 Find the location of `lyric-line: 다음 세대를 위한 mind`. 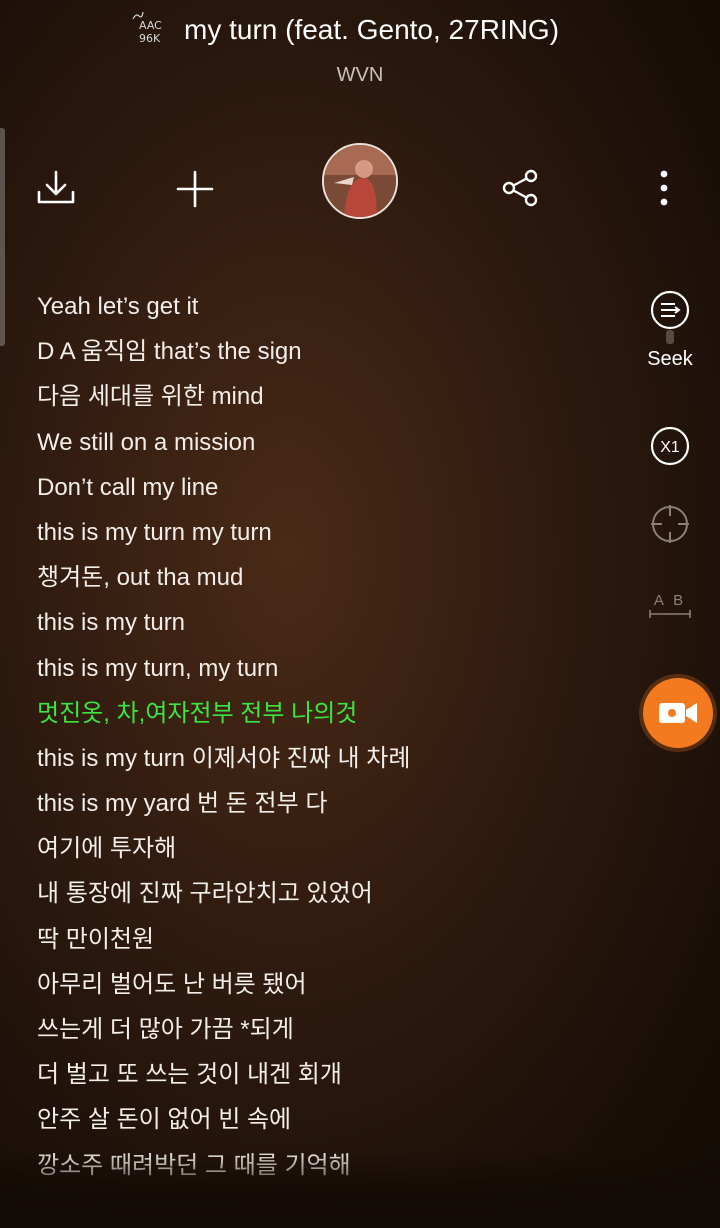

lyric-line: 다음 세대를 위한 mind is located at coordinates (327, 396).